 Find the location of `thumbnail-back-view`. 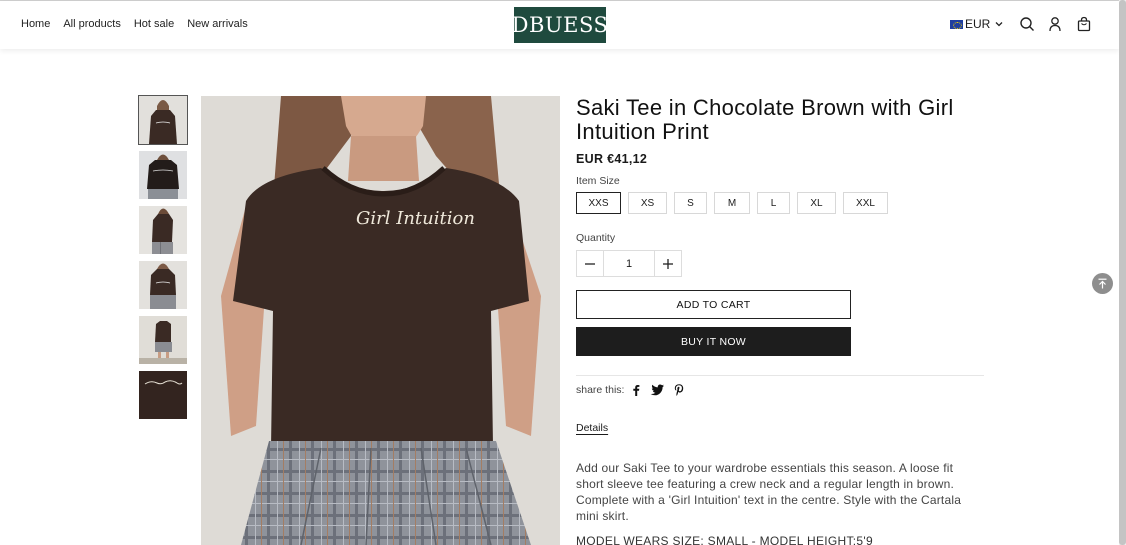

thumbnail-back-view is located at coordinates (163, 175).